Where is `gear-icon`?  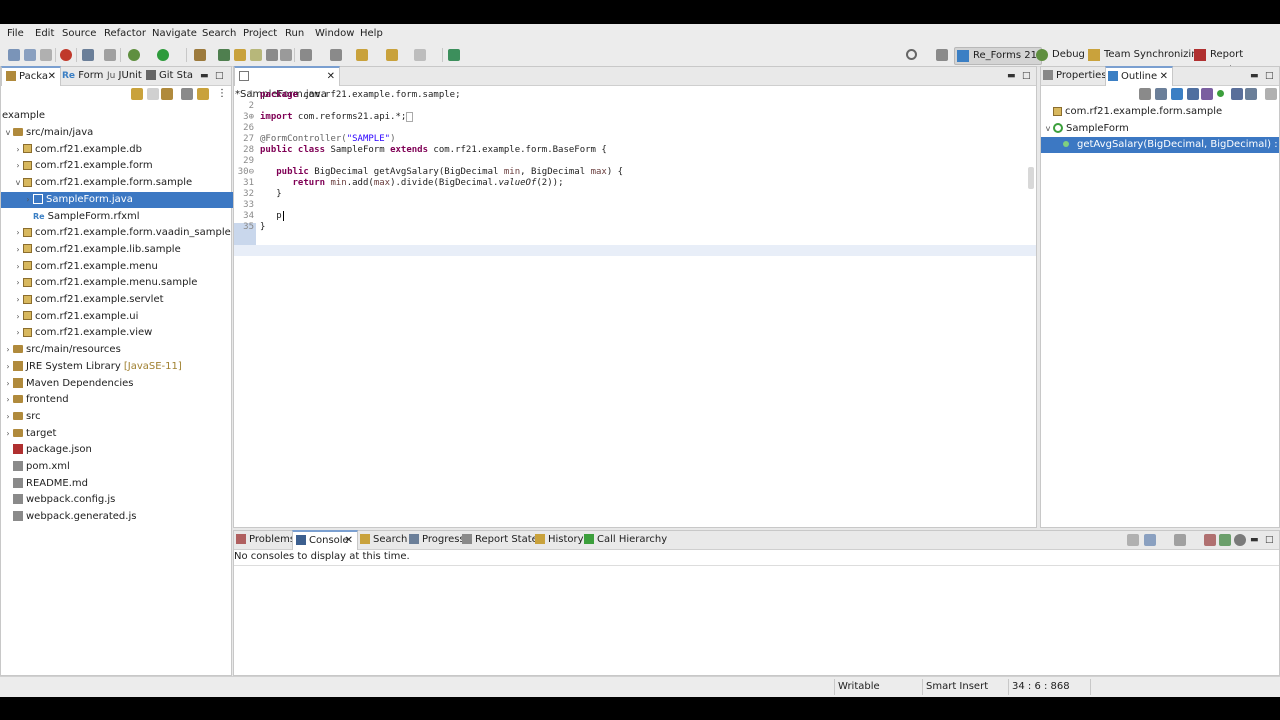
gear-icon is located at coordinates (1240, 540).